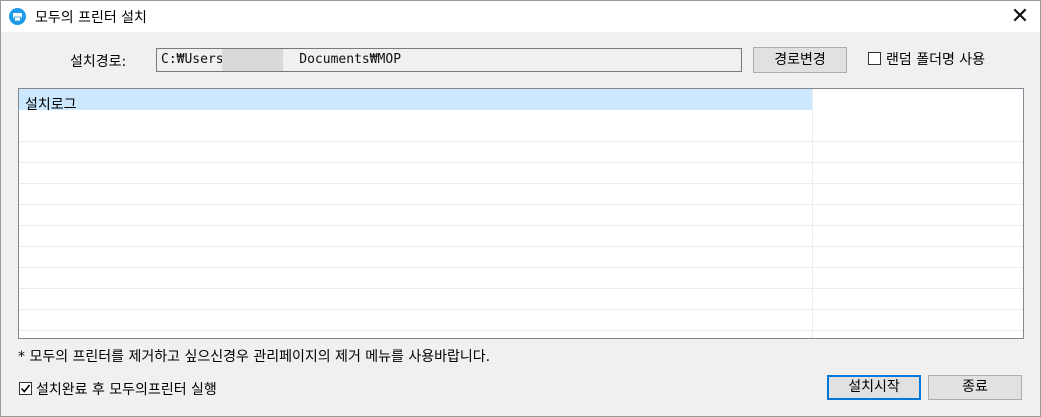 The height and width of the screenshot is (417, 1041). I want to click on random-folder-checkbox, so click(874, 58).